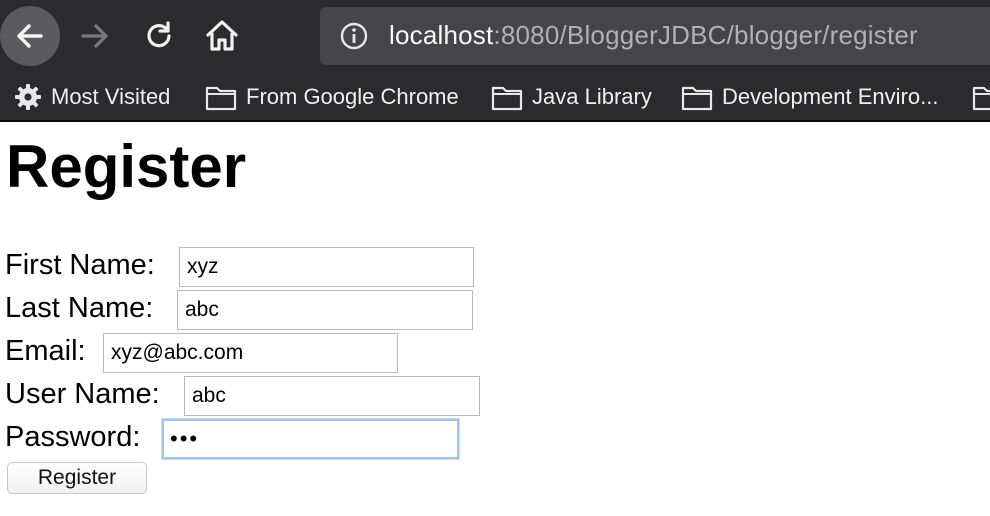 The image size is (990, 516). Describe the element at coordinates (82, 394) in the screenshot. I see `user-name-label: User Name:` at that location.